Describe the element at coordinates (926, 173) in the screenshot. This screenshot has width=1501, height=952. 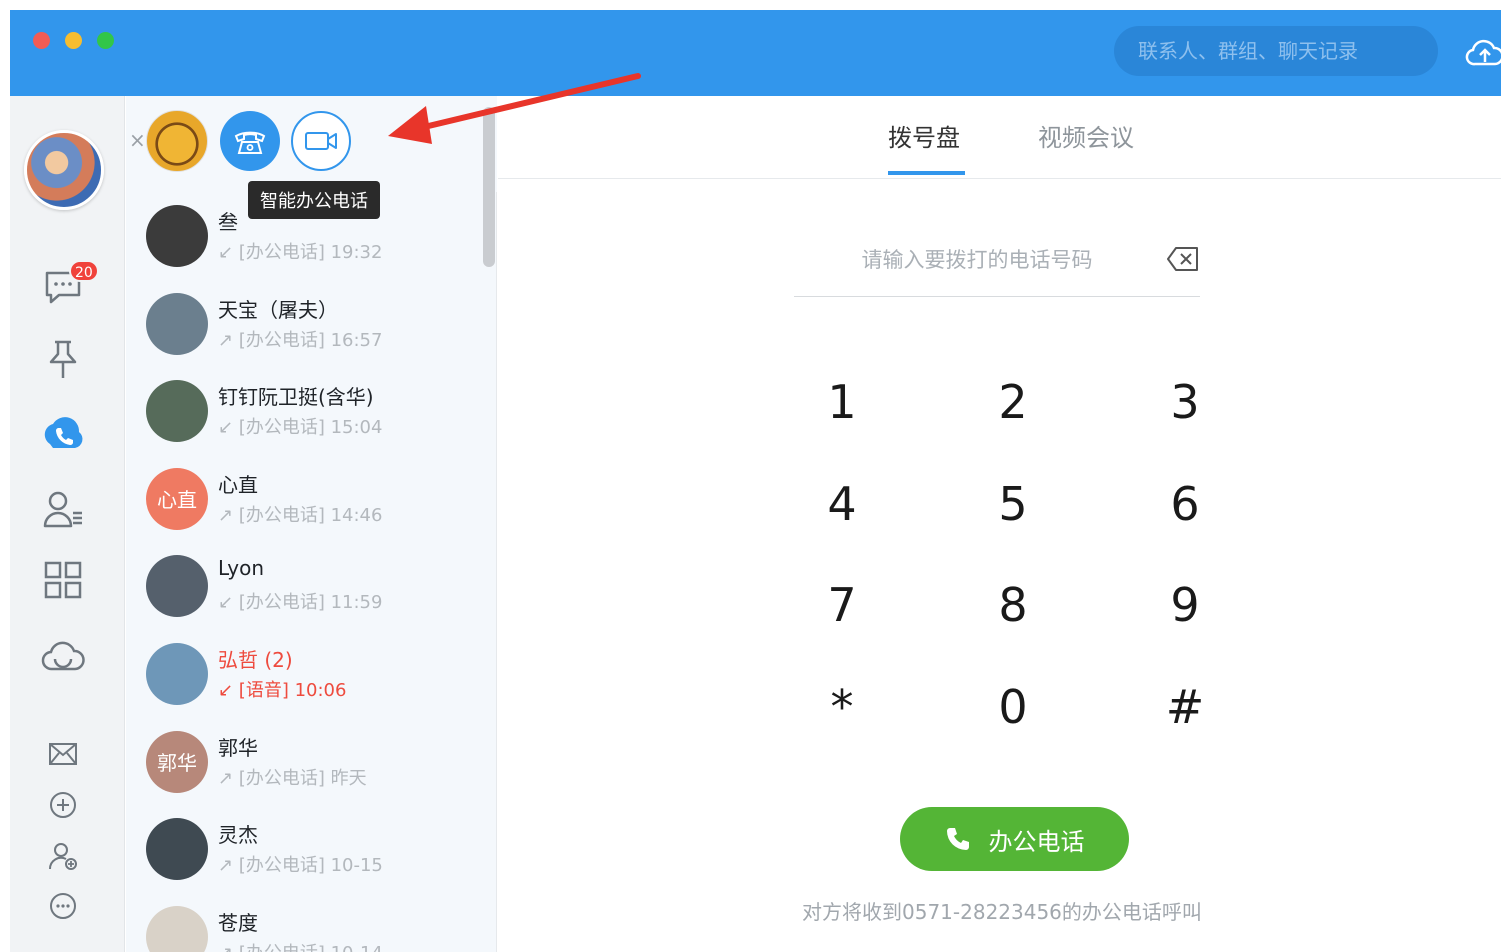
I see `active-tab-indicator` at that location.